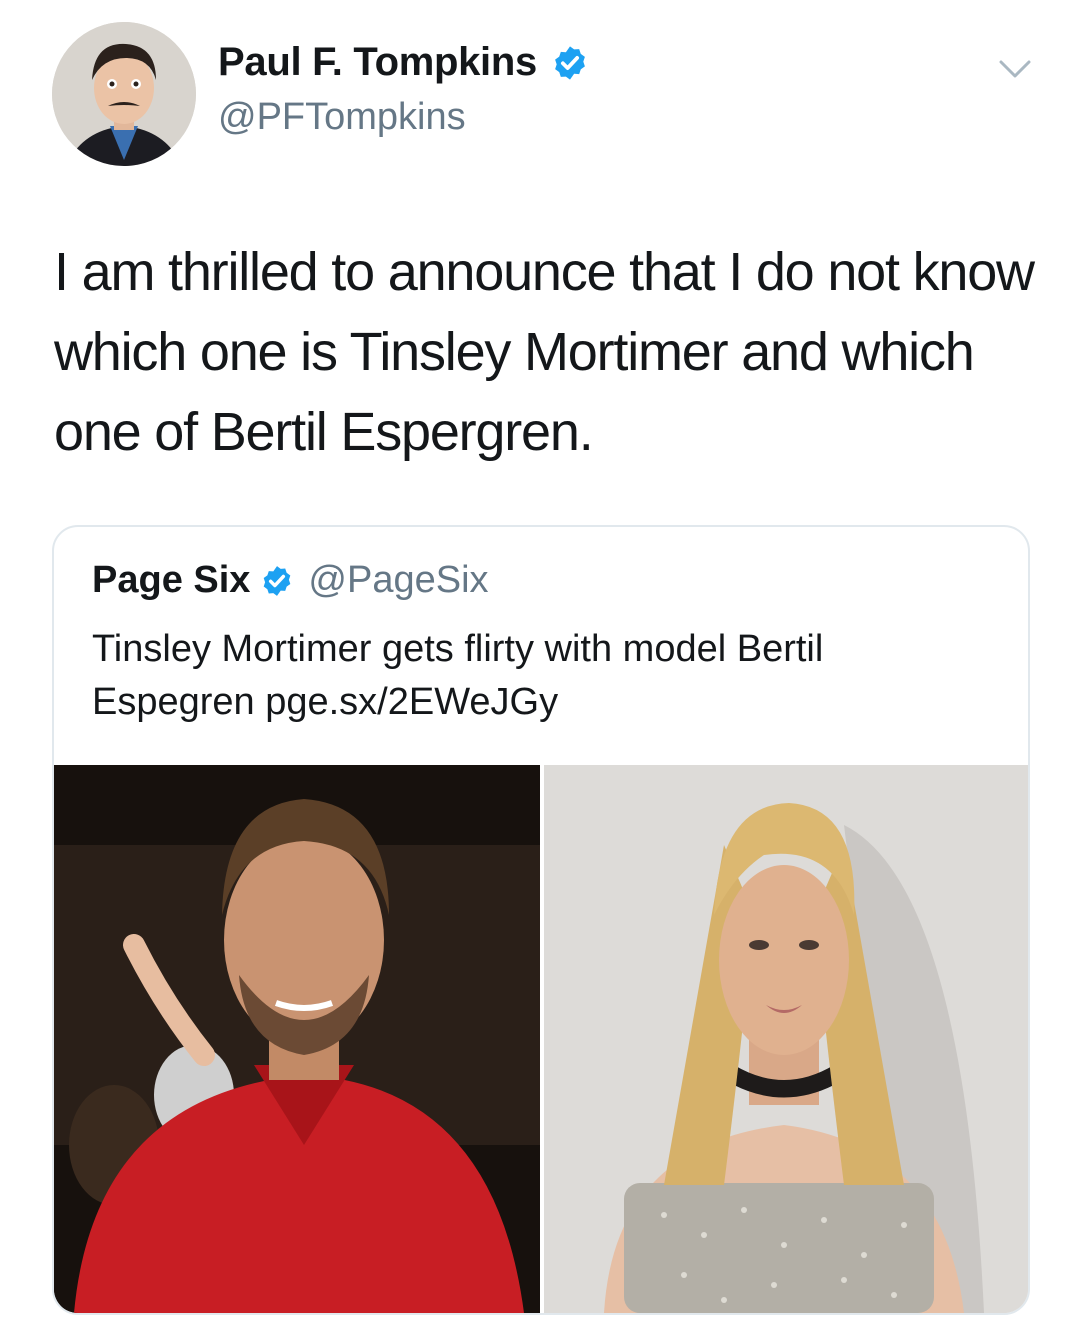  I want to click on quoted-author-row: Page Six @PageSix, so click(290, 580).